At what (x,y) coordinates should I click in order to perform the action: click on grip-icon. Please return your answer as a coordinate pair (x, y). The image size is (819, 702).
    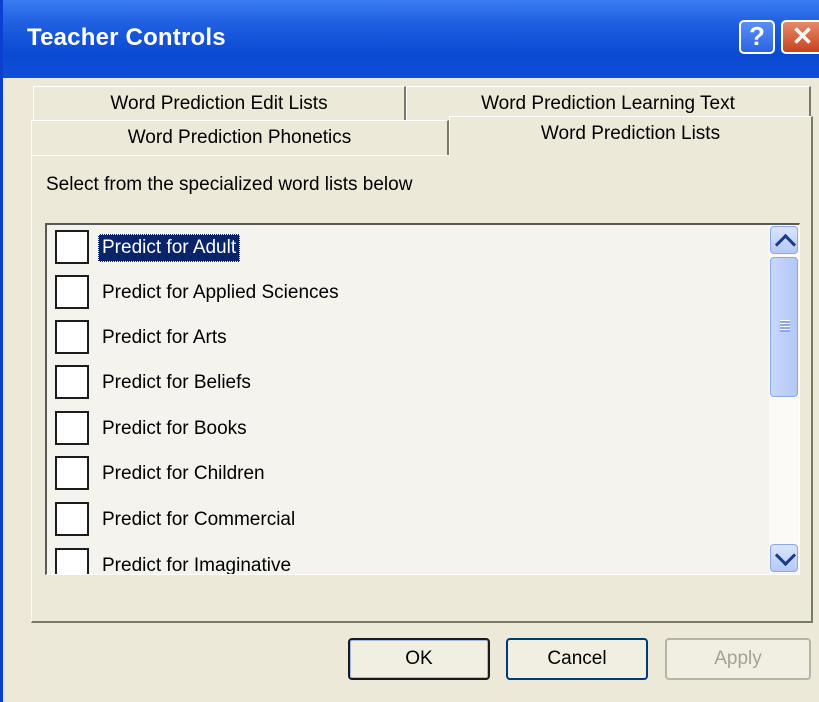
    Looking at the image, I should click on (785, 326).